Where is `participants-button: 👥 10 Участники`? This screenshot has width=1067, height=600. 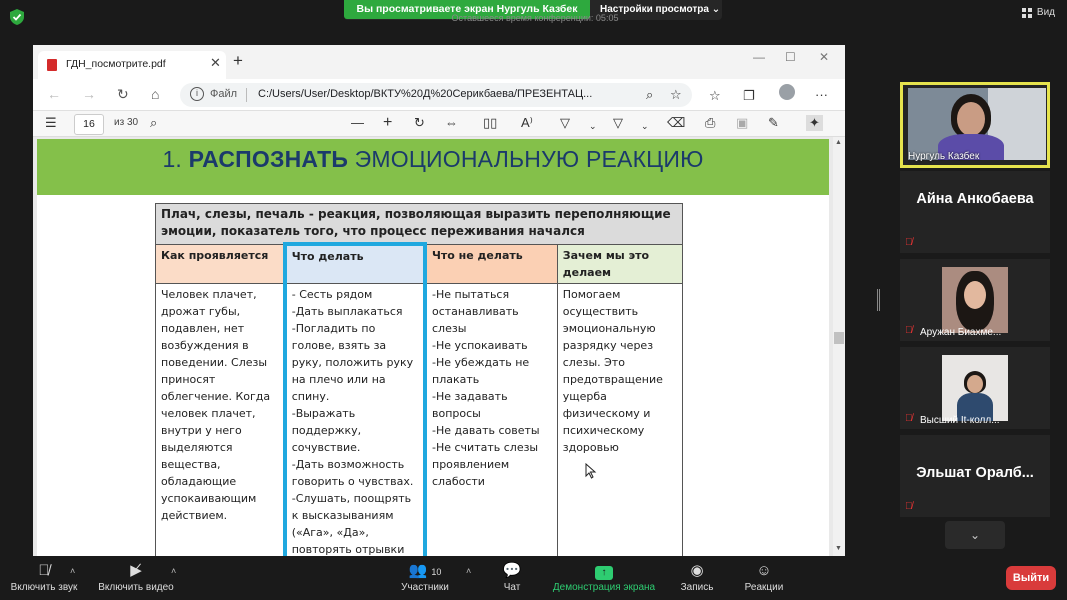 participants-button: 👥 10 Участники is located at coordinates (425, 577).